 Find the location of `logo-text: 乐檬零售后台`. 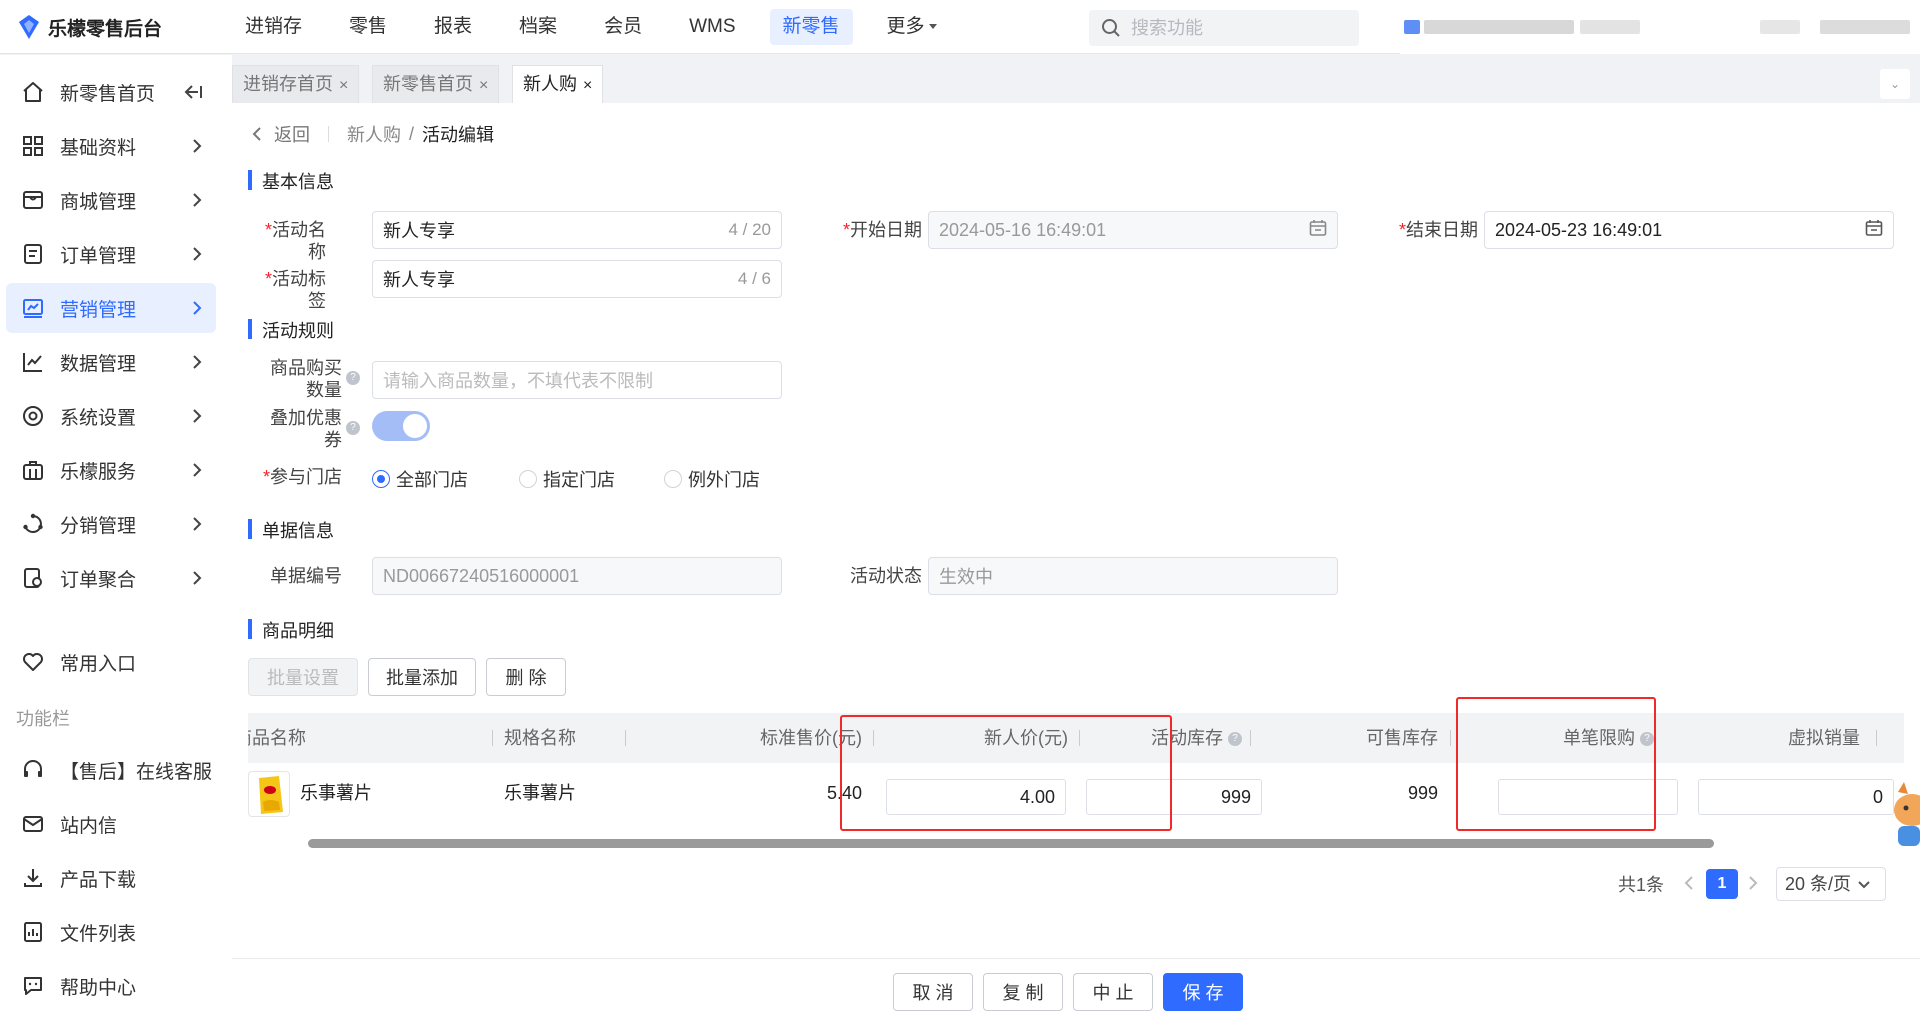

logo-text: 乐檬零售后台 is located at coordinates (105, 29).